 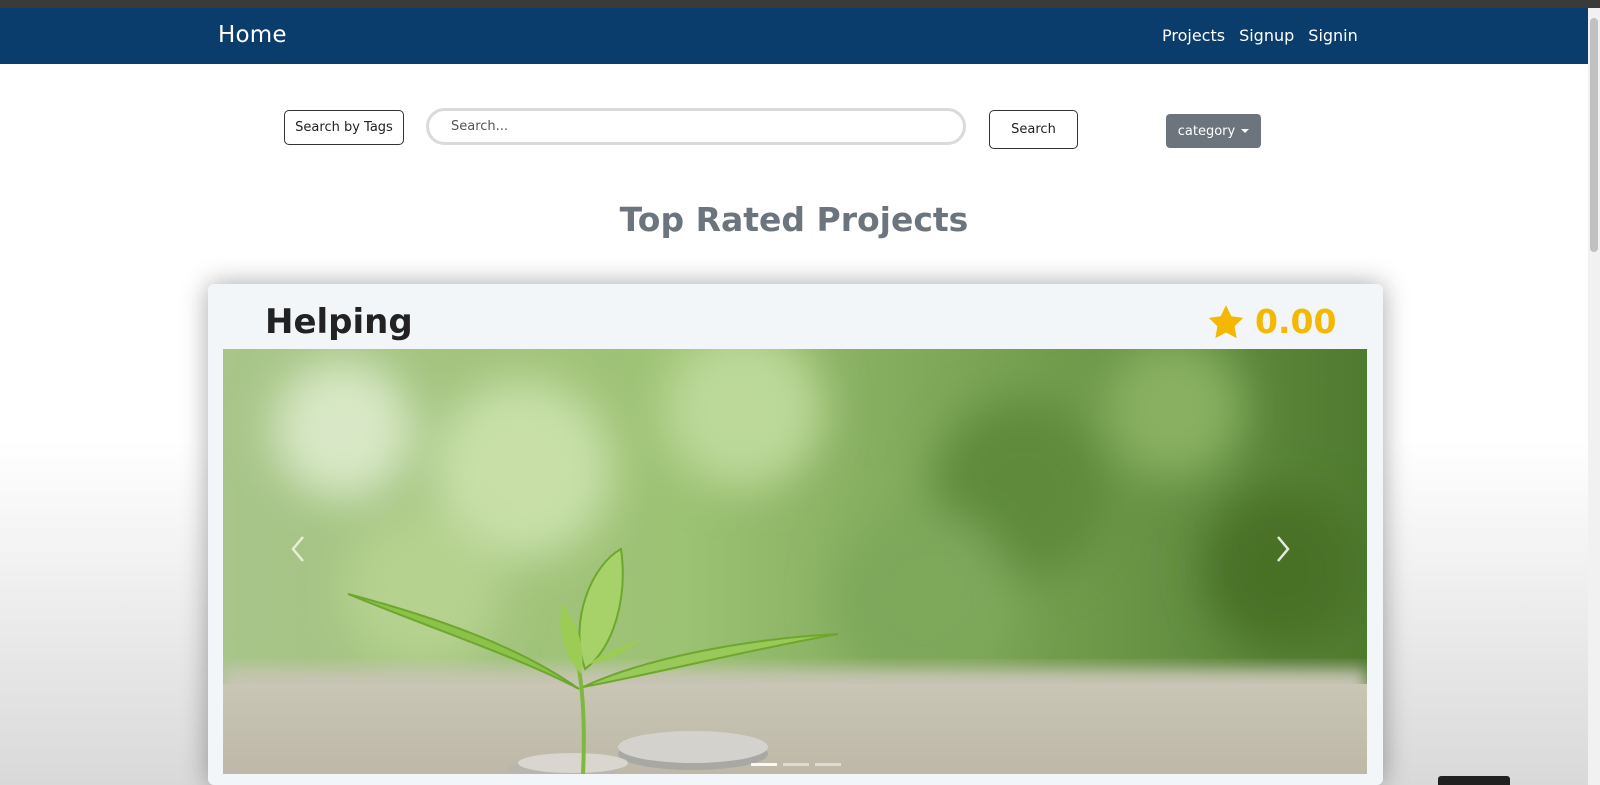 What do you see at coordinates (1296, 321) in the screenshot?
I see `rating-value: 0.00` at bounding box center [1296, 321].